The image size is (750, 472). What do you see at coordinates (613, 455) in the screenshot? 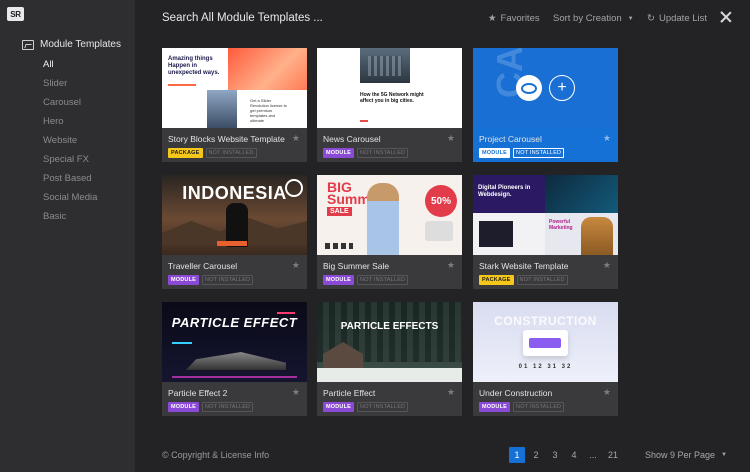
I see `page-button-21: 21` at bounding box center [613, 455].